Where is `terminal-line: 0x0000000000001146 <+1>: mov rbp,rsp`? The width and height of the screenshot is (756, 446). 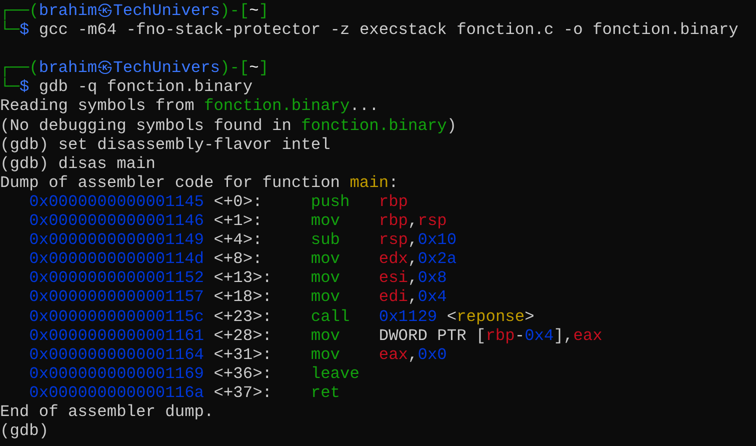 terminal-line: 0x0000000000001146 <+1>: mov rbp,rsp is located at coordinates (237, 222).